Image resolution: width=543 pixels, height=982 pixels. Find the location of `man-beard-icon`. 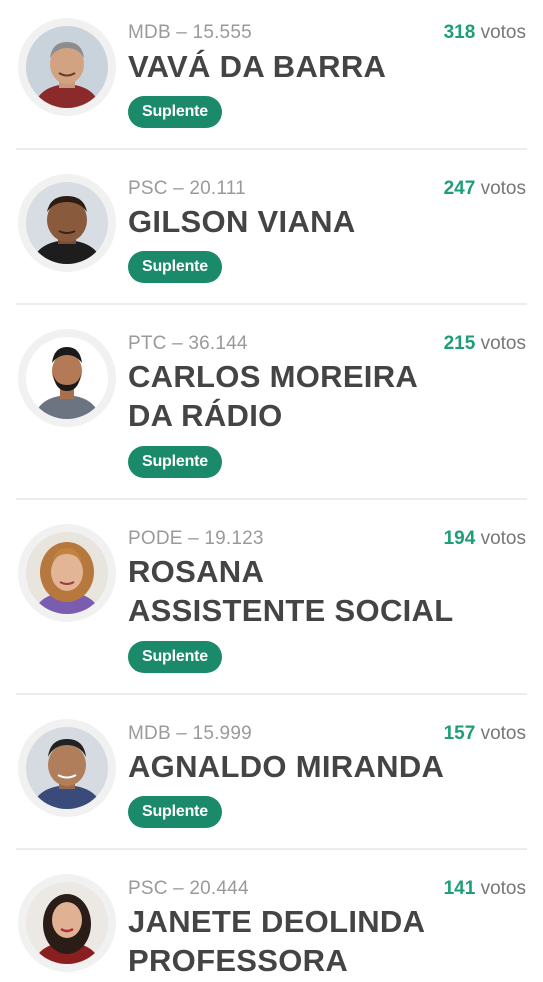

man-beard-icon is located at coordinates (67, 378).